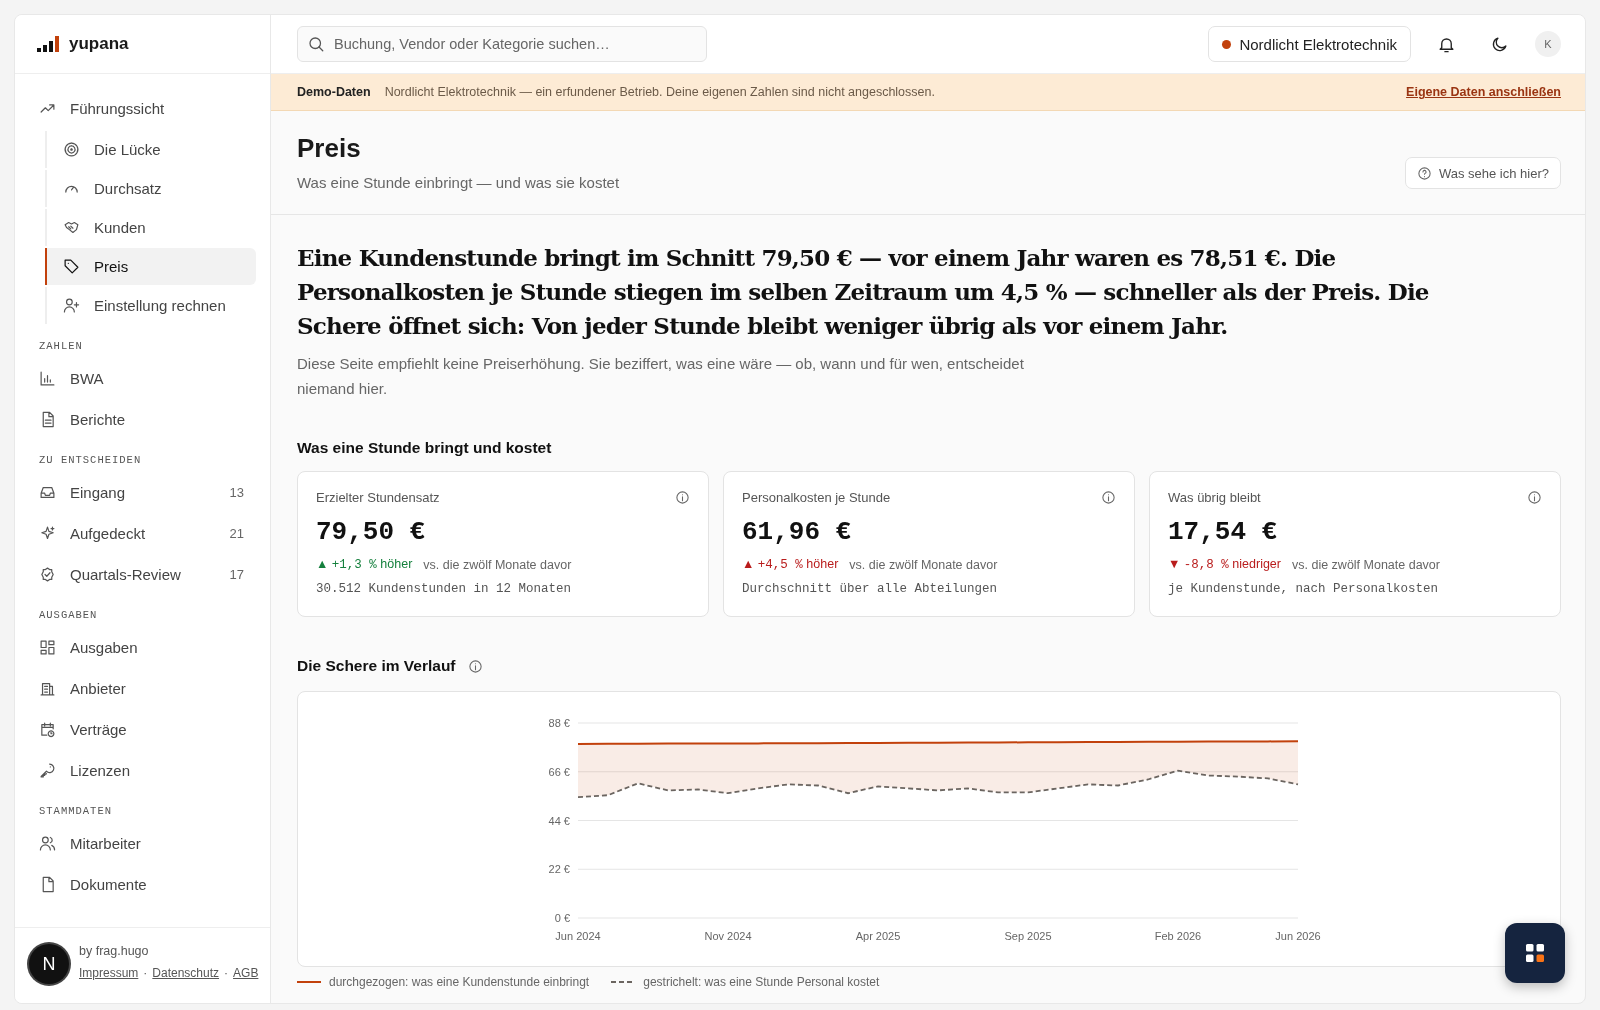 The height and width of the screenshot is (1010, 1600). I want to click on nav-item: Lizenzen, so click(142, 770).